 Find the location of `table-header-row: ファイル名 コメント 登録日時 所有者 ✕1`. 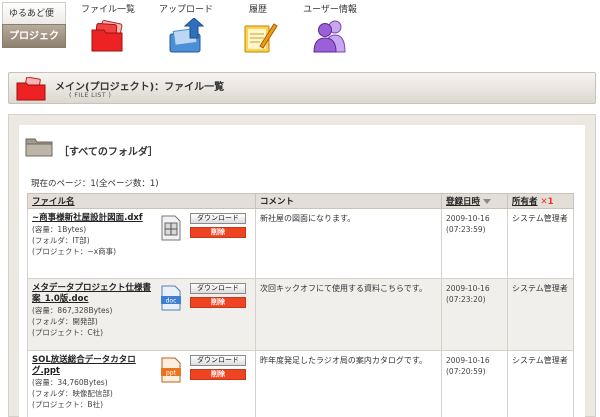

table-header-row: ファイル名 コメント 登録日時 所有者 ✕1 is located at coordinates (300, 201).